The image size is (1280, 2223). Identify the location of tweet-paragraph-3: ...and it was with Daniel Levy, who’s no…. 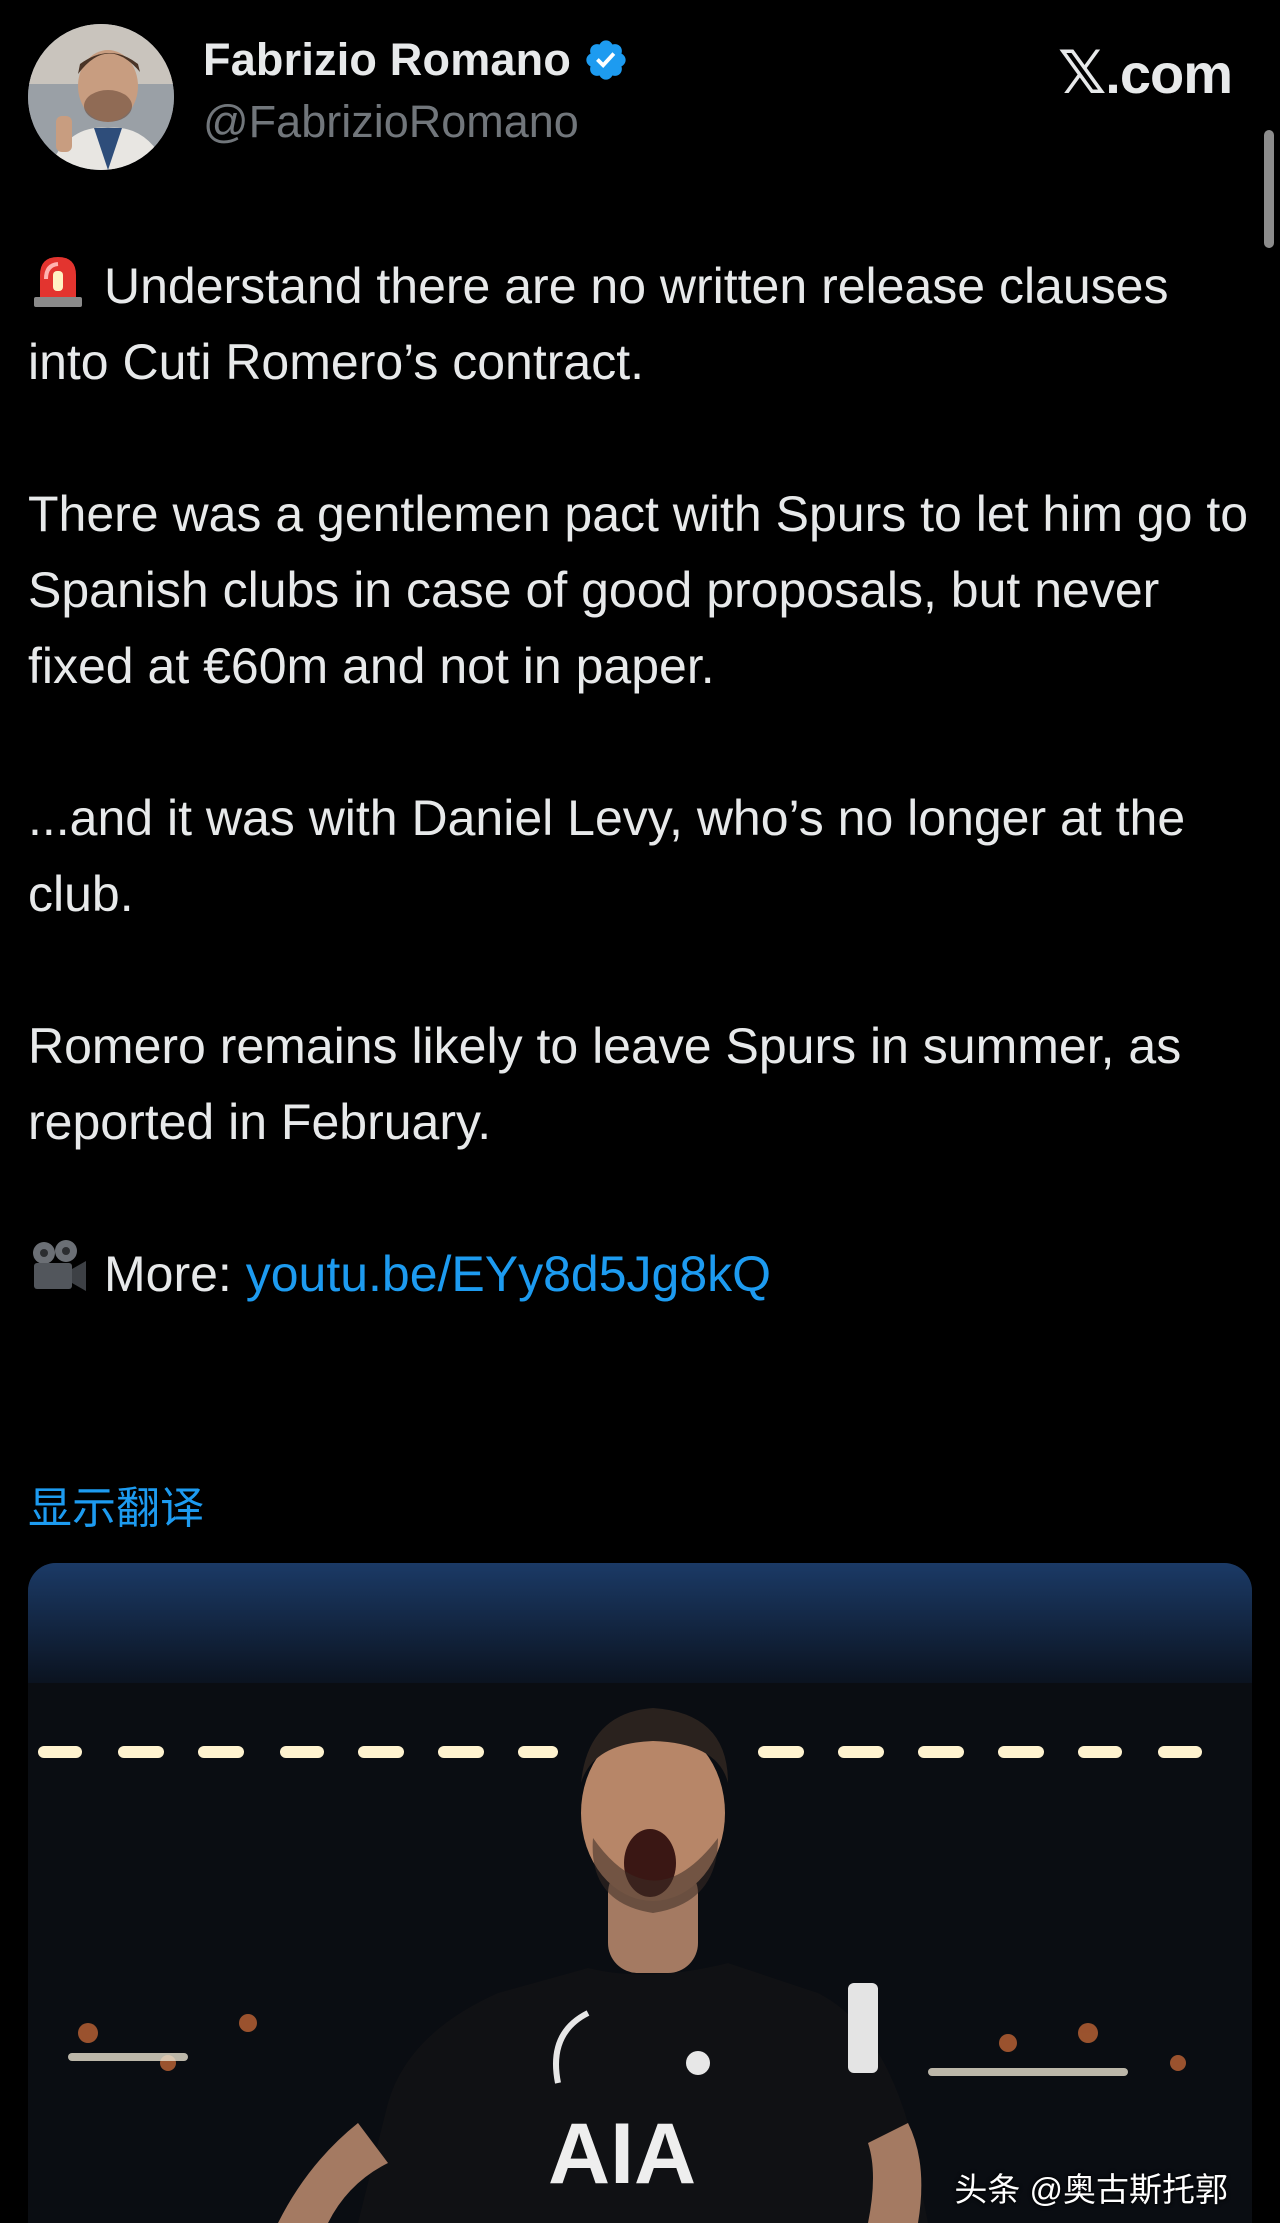
(614, 856).